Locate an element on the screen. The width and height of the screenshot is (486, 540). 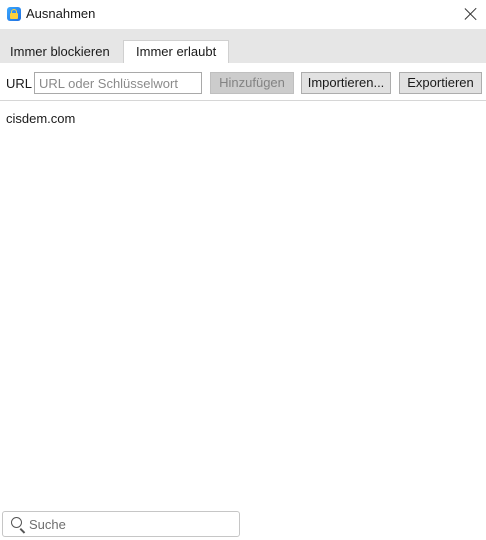
search-box is located at coordinates (121, 524).